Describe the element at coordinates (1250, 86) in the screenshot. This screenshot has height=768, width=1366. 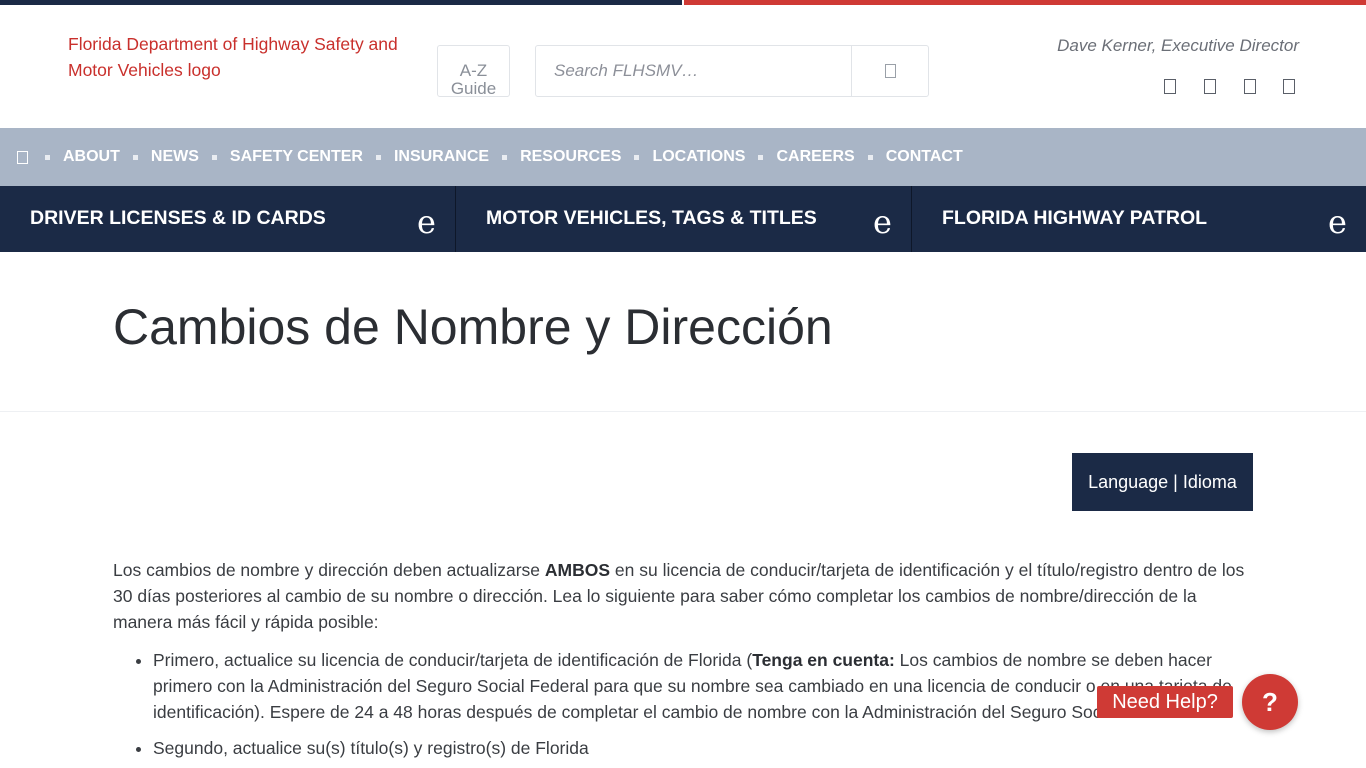
I see `instagram-icon` at that location.